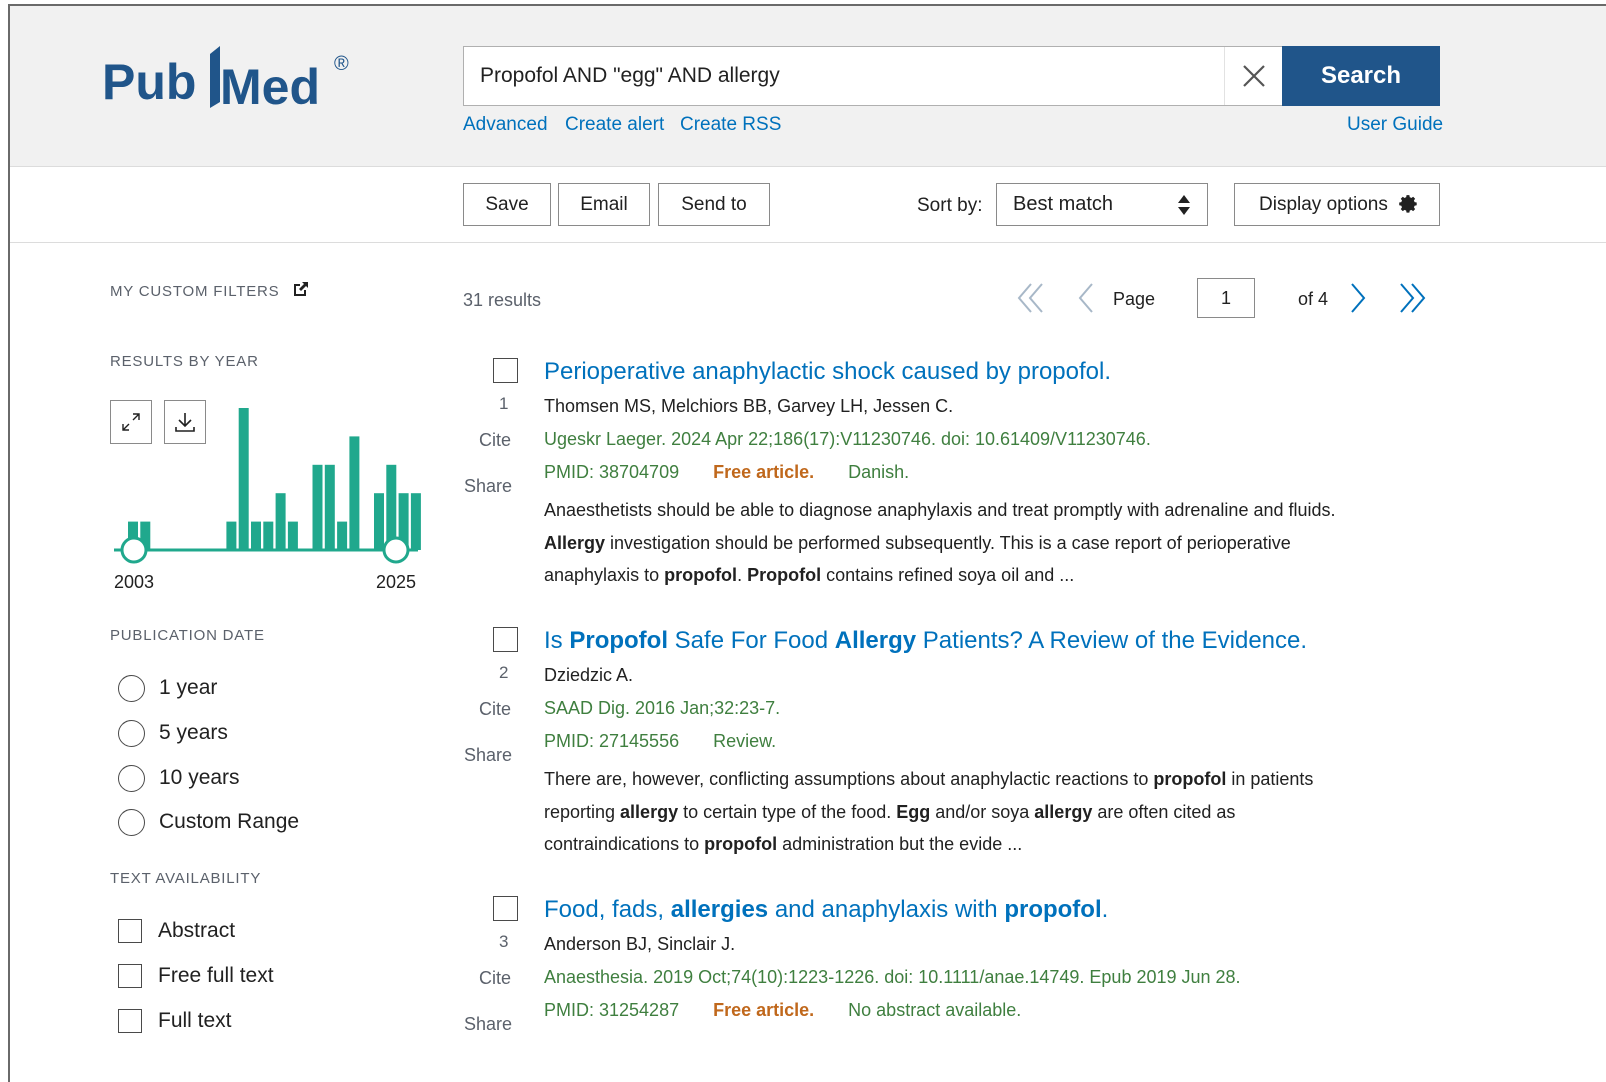  I want to click on date-filter-custom-range: Custom Range, so click(208, 822).